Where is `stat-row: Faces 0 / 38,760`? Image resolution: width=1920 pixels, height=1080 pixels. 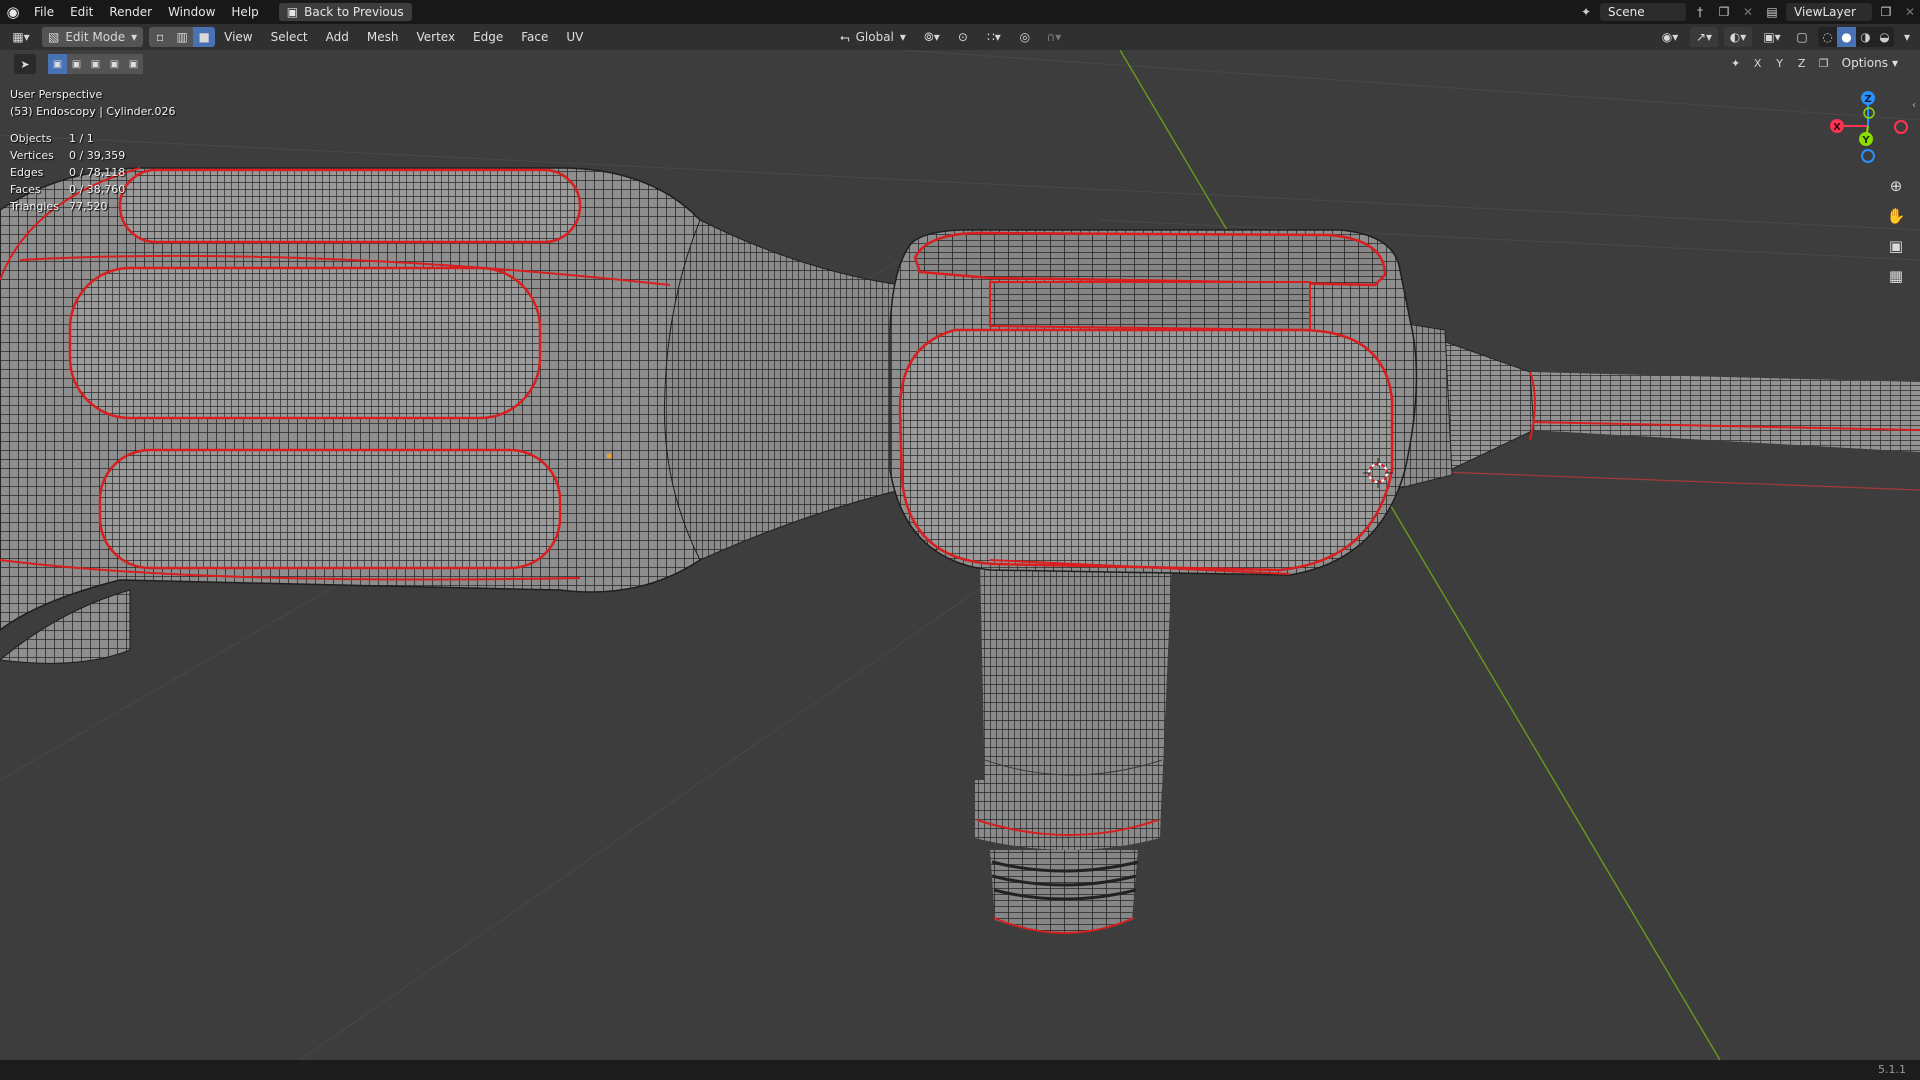 stat-row: Faces 0 / 38,760 is located at coordinates (67, 189).